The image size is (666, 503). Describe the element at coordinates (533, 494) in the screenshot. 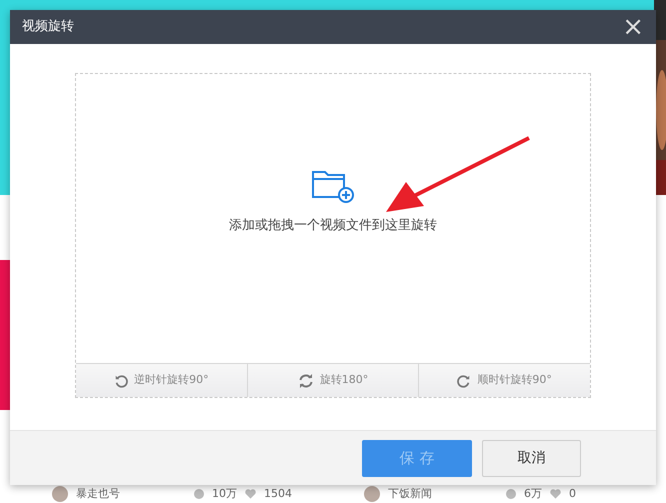

I see `play-count: 6万` at that location.